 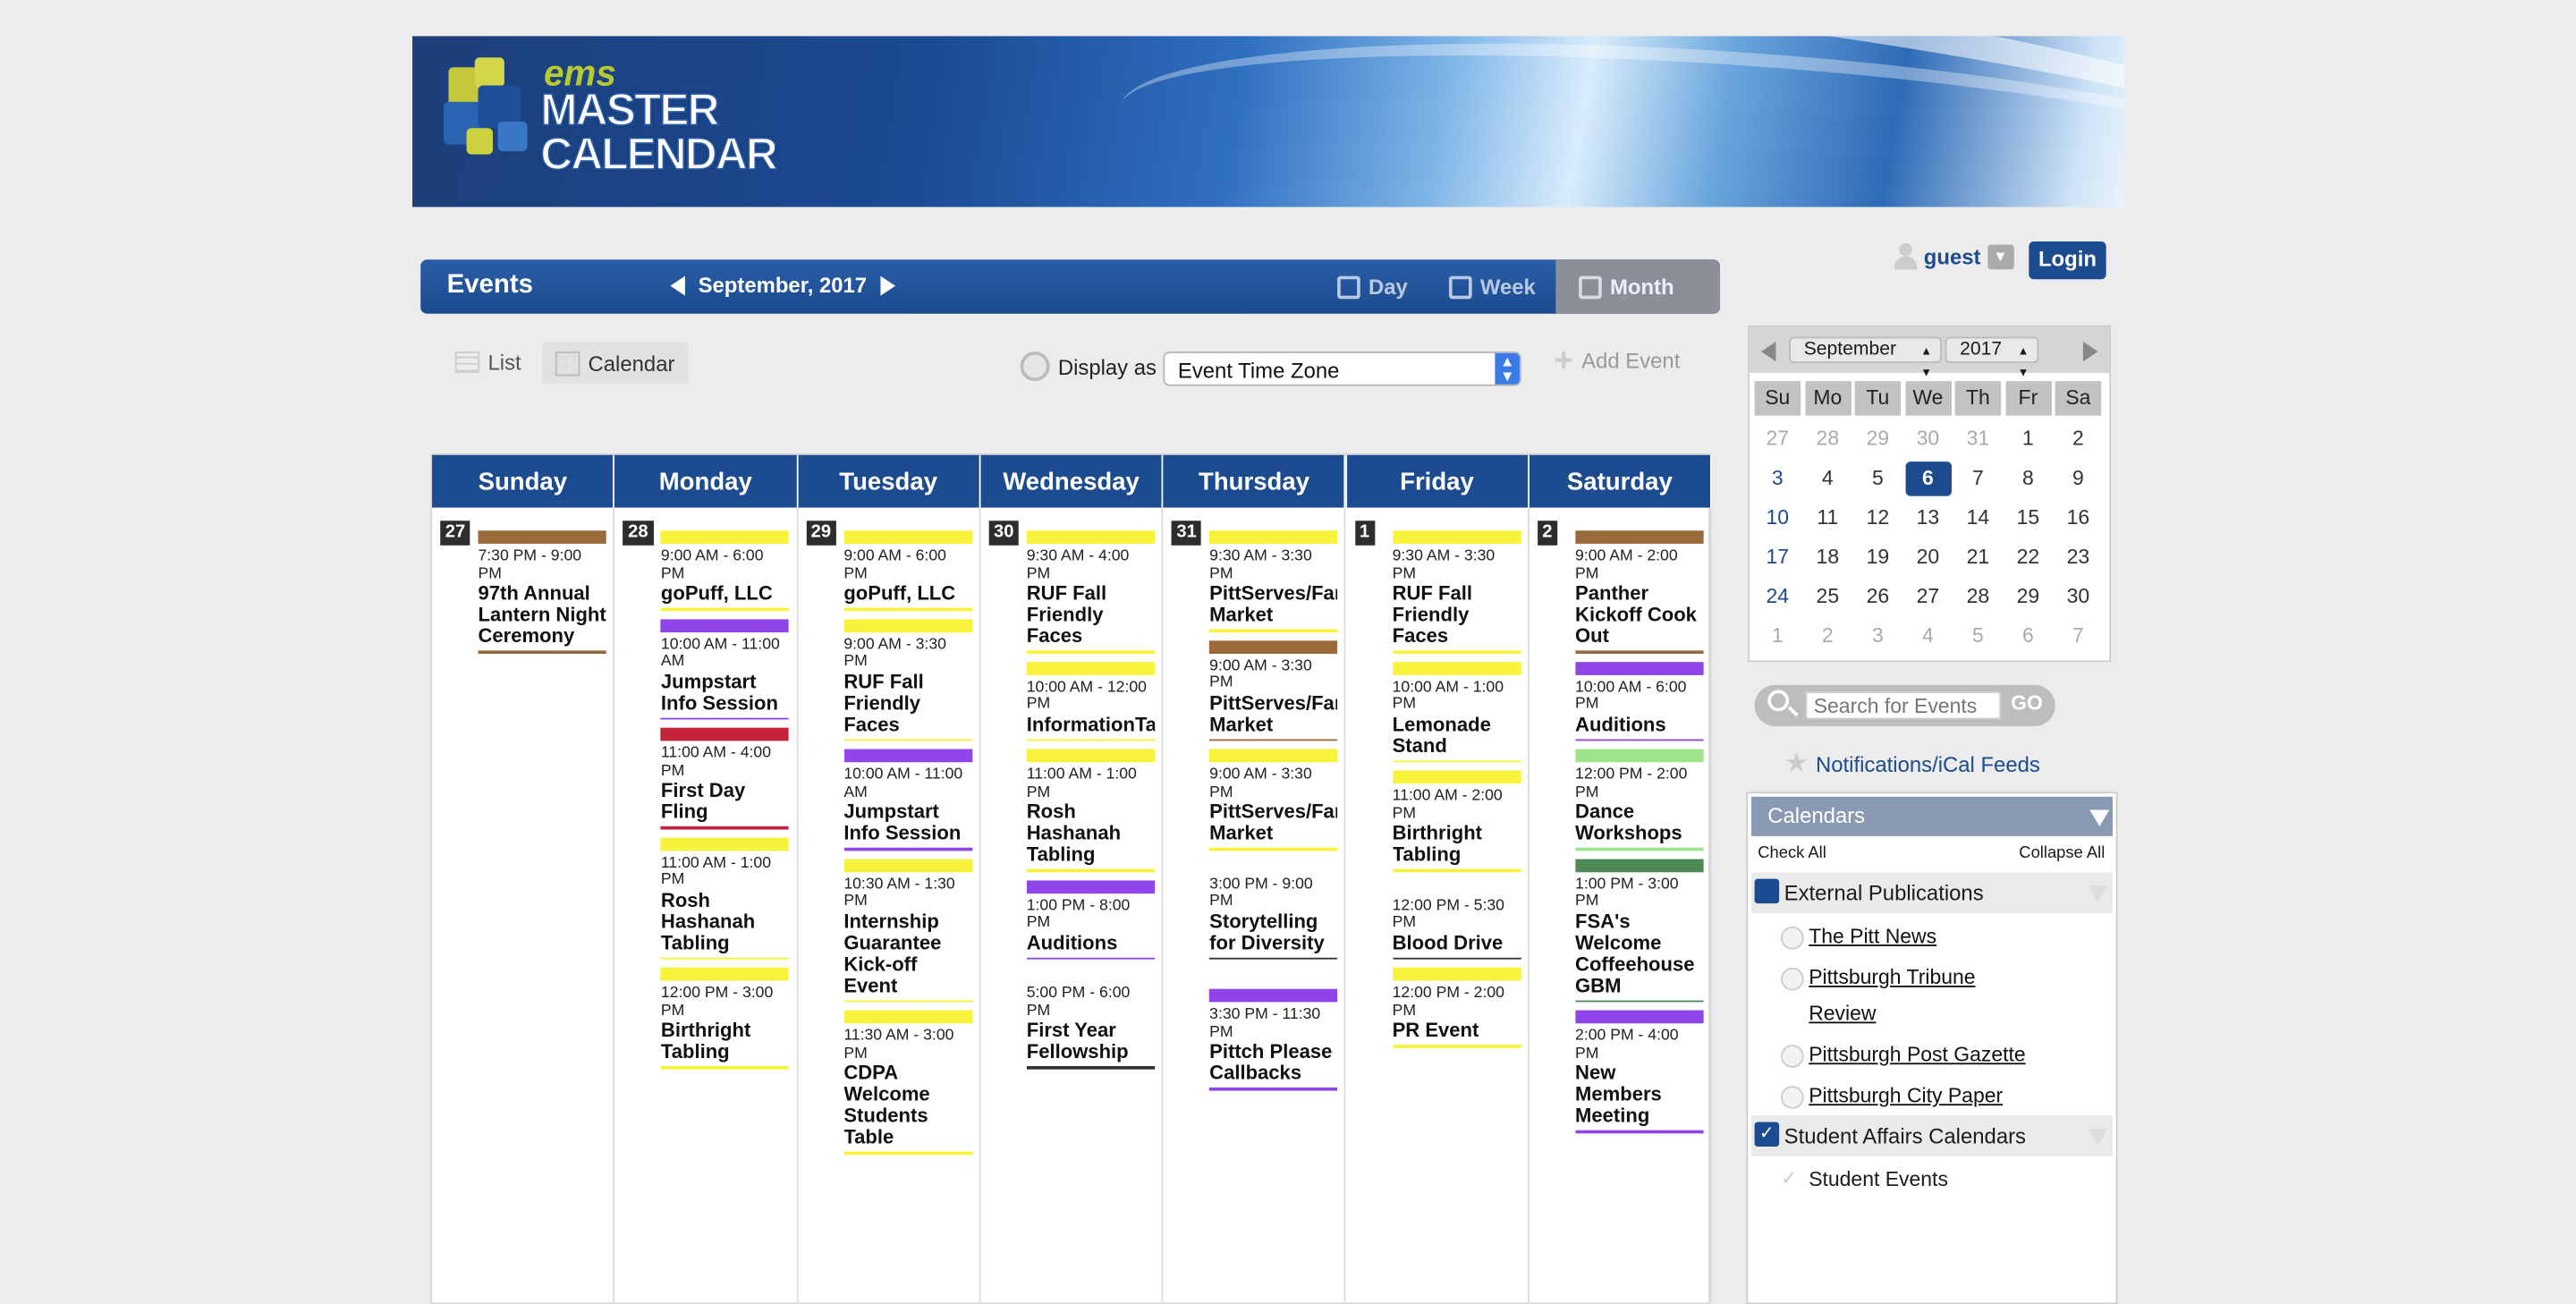 What do you see at coordinates (1931, 816) in the screenshot?
I see `calendars-panel-header: Calendars` at bounding box center [1931, 816].